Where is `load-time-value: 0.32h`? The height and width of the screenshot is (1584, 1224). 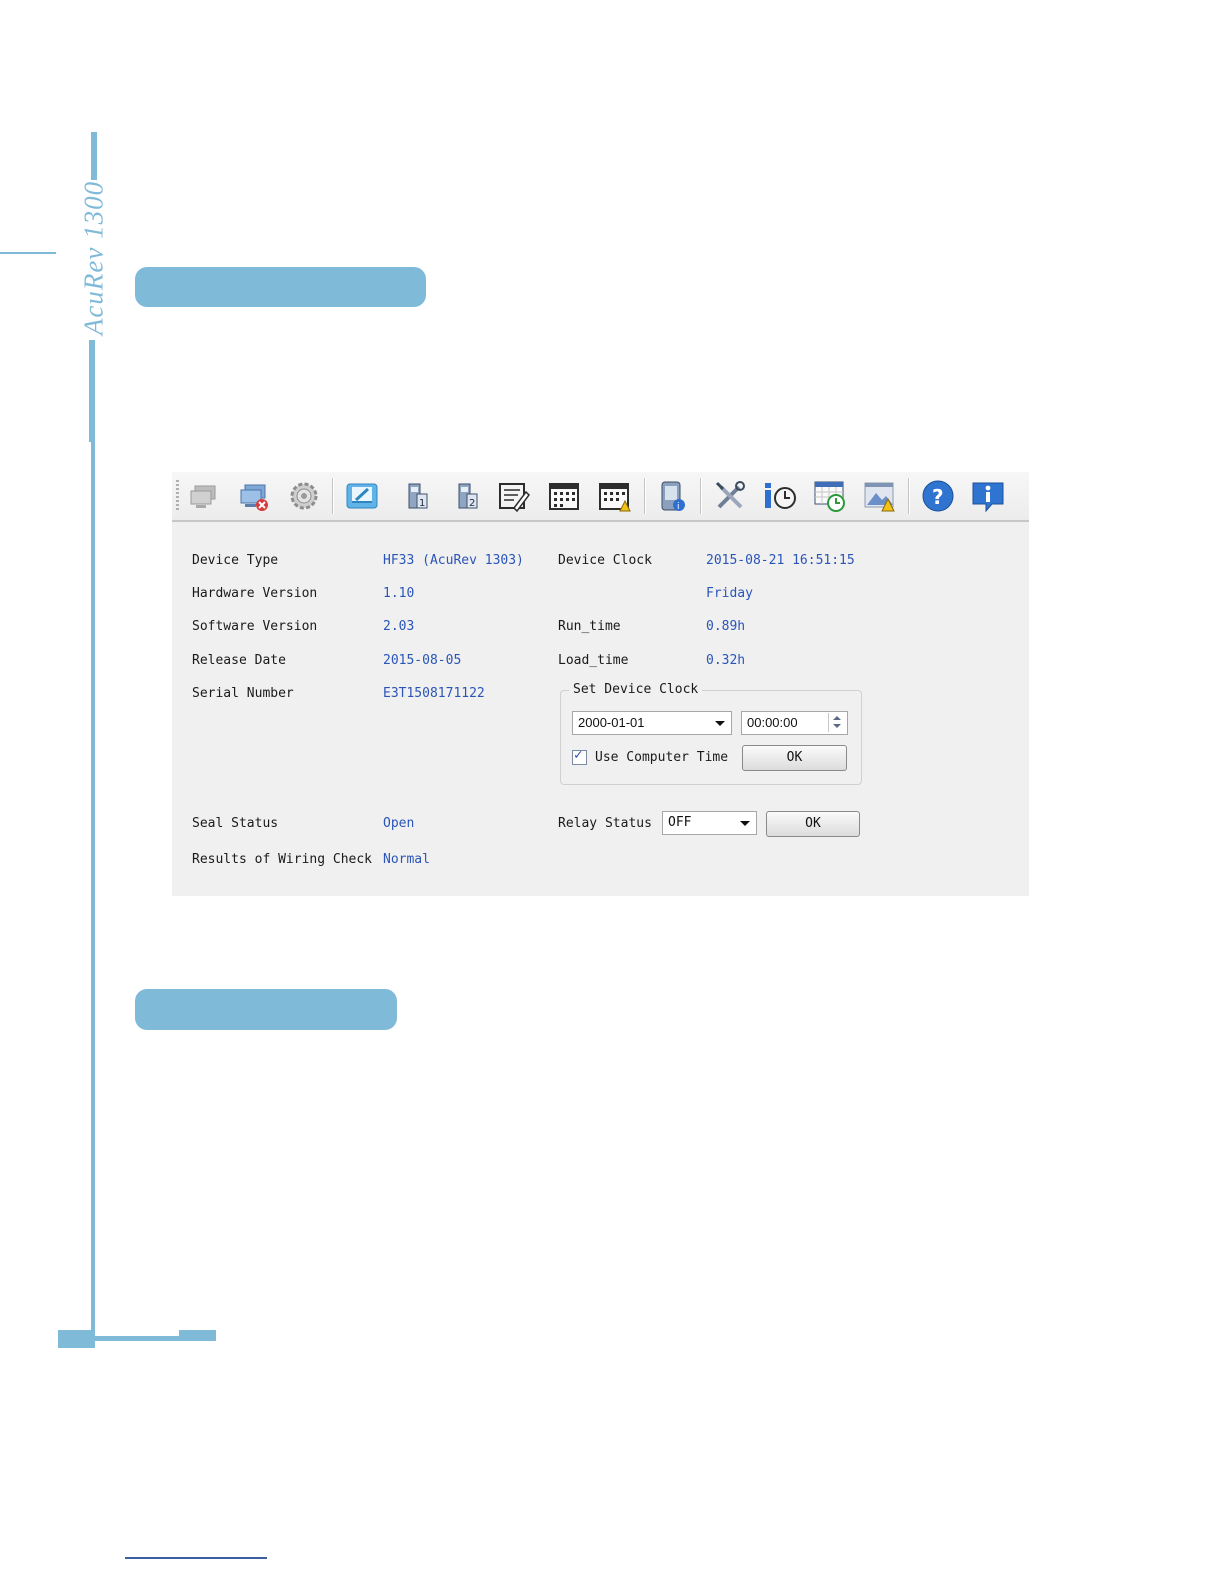 load-time-value: 0.32h is located at coordinates (726, 660).